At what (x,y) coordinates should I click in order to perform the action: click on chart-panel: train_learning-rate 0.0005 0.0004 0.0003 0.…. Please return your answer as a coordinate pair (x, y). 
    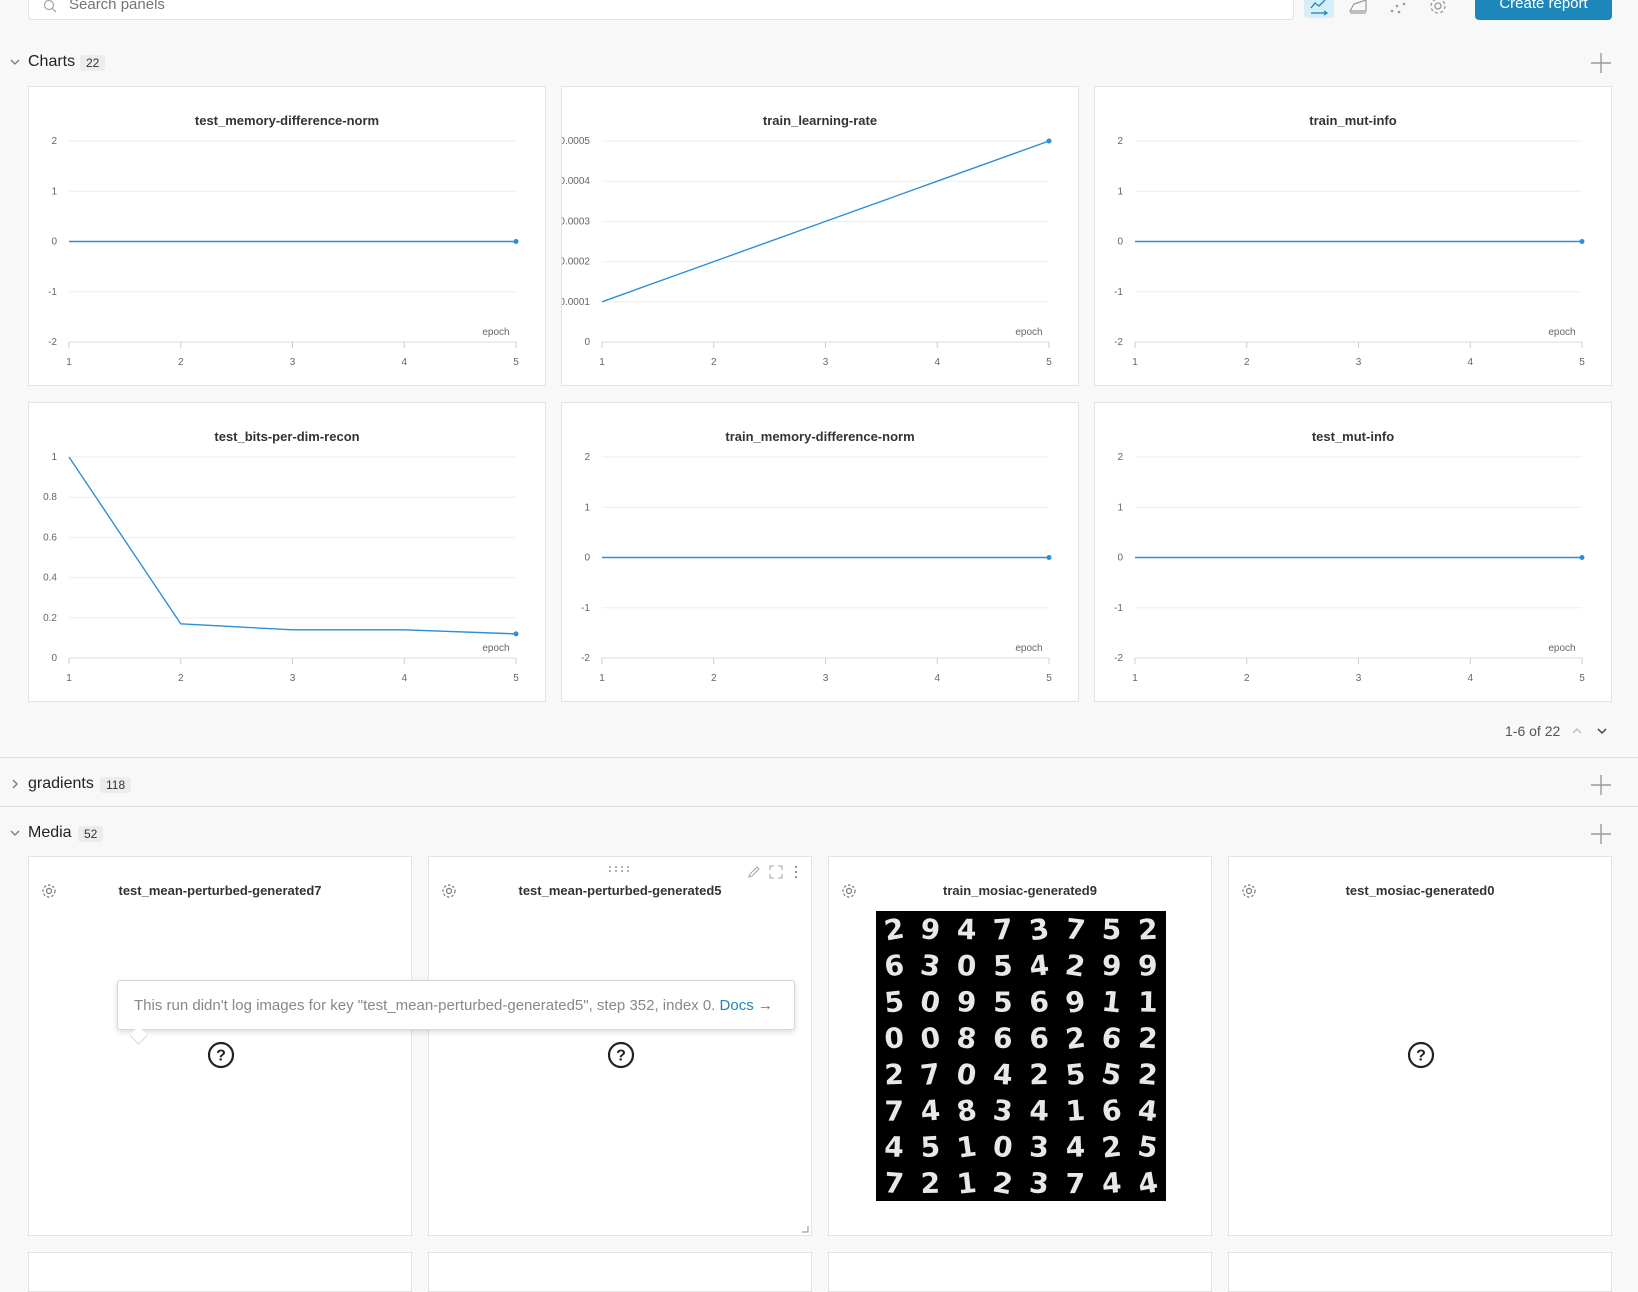
    Looking at the image, I should click on (820, 236).